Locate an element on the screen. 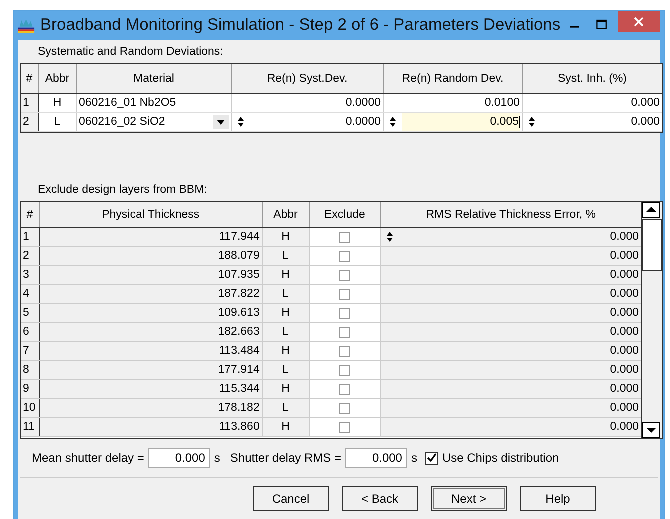  table-cell: 117.944 is located at coordinates (151, 237).